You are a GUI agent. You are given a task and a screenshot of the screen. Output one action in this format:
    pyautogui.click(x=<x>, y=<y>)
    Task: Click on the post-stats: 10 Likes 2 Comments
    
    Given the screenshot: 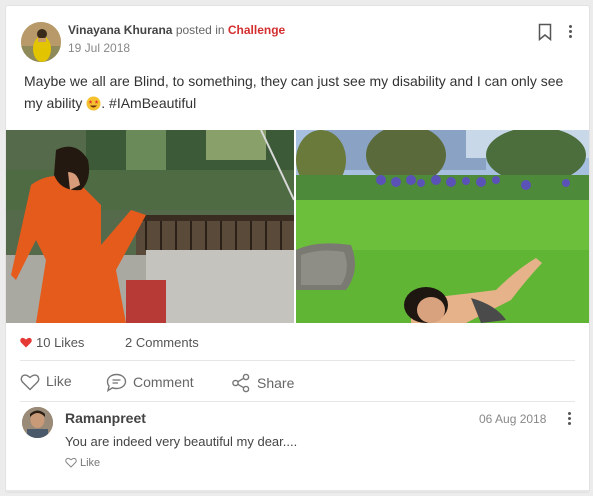 What is the action you would take?
    pyautogui.click(x=297, y=342)
    